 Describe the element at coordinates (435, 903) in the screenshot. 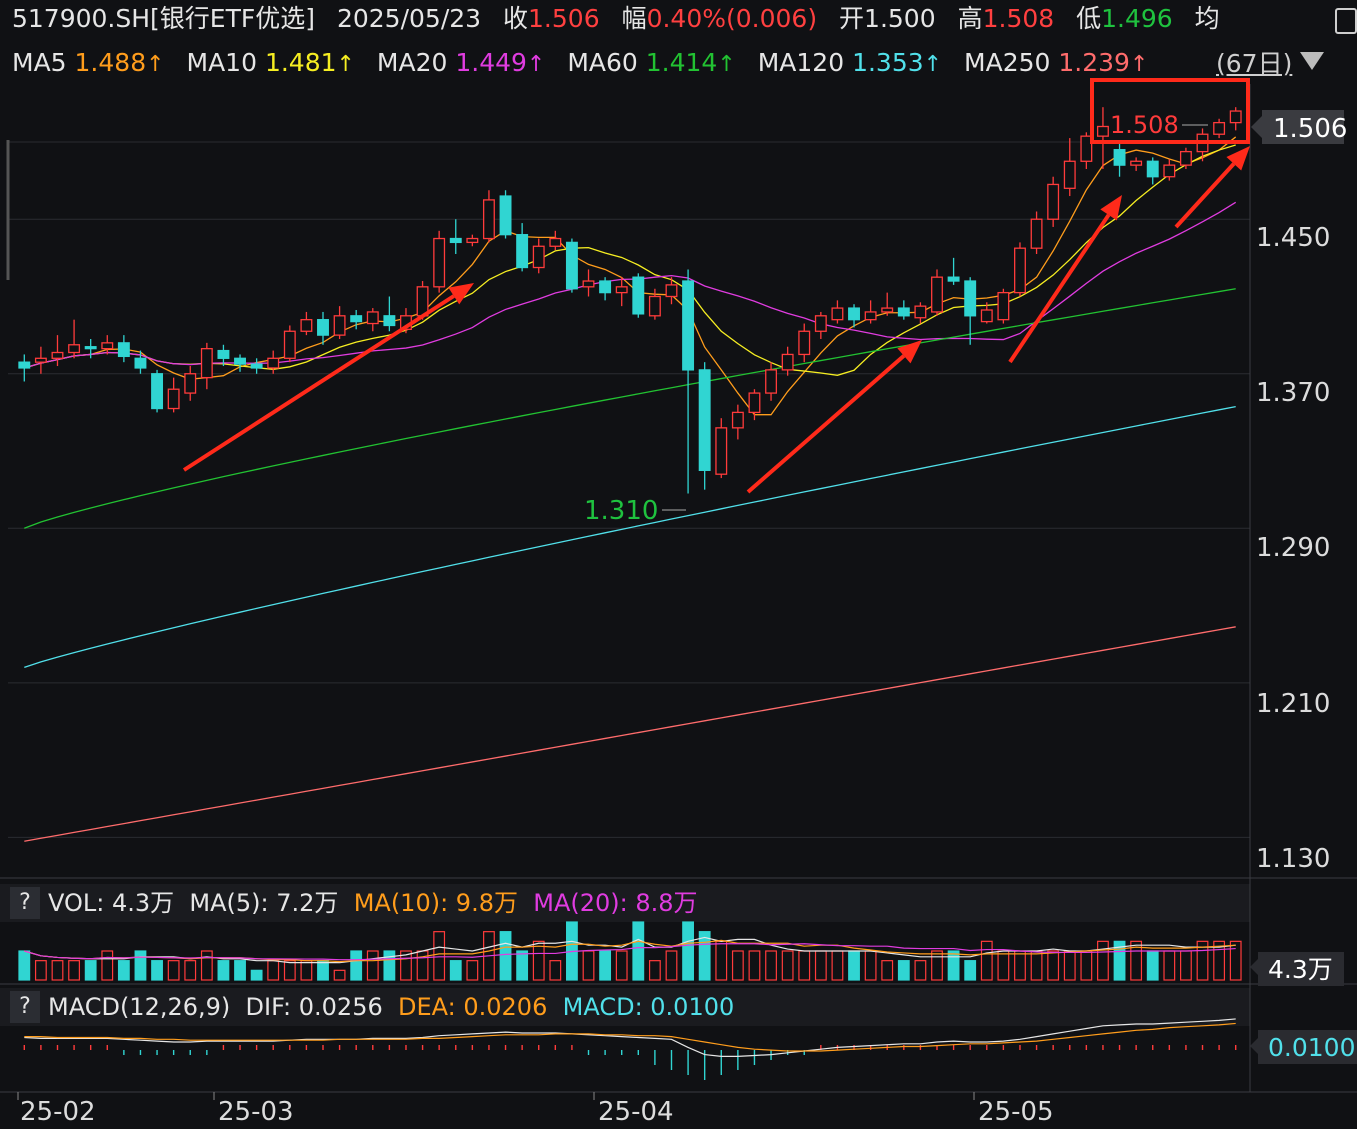

I see `vol-ma10-label: MA(10): 9.8万` at that location.